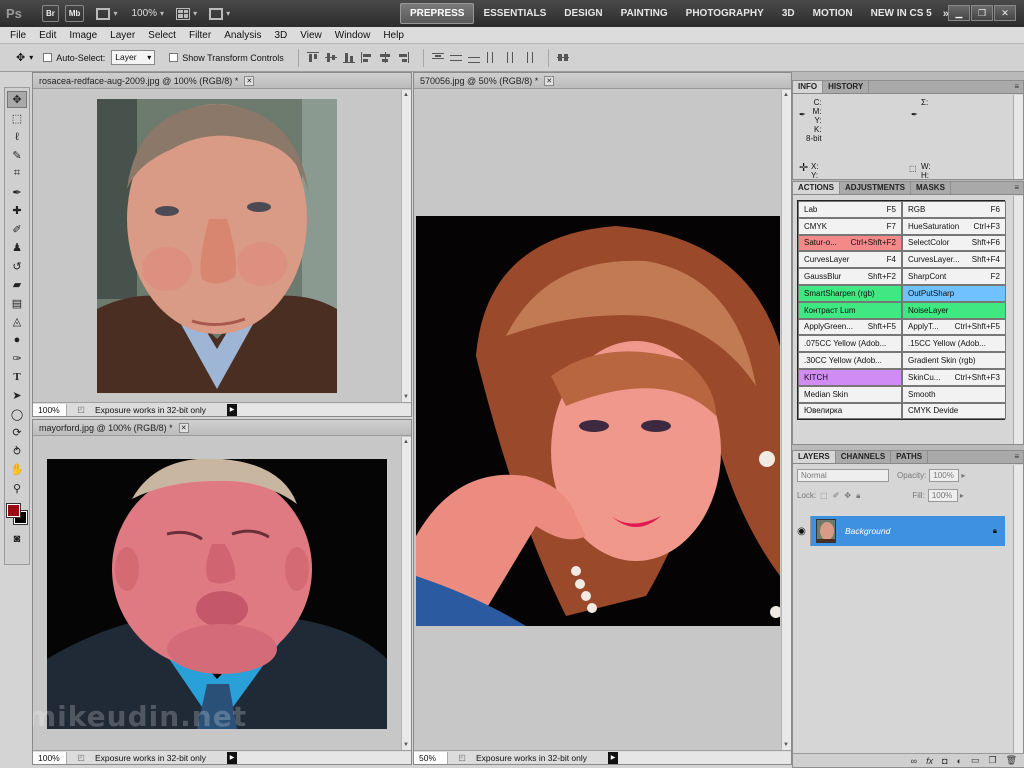 This screenshot has width=1024, height=768. Describe the element at coordinates (914, 761) in the screenshot. I see `link-layers-icon: ∞` at that location.